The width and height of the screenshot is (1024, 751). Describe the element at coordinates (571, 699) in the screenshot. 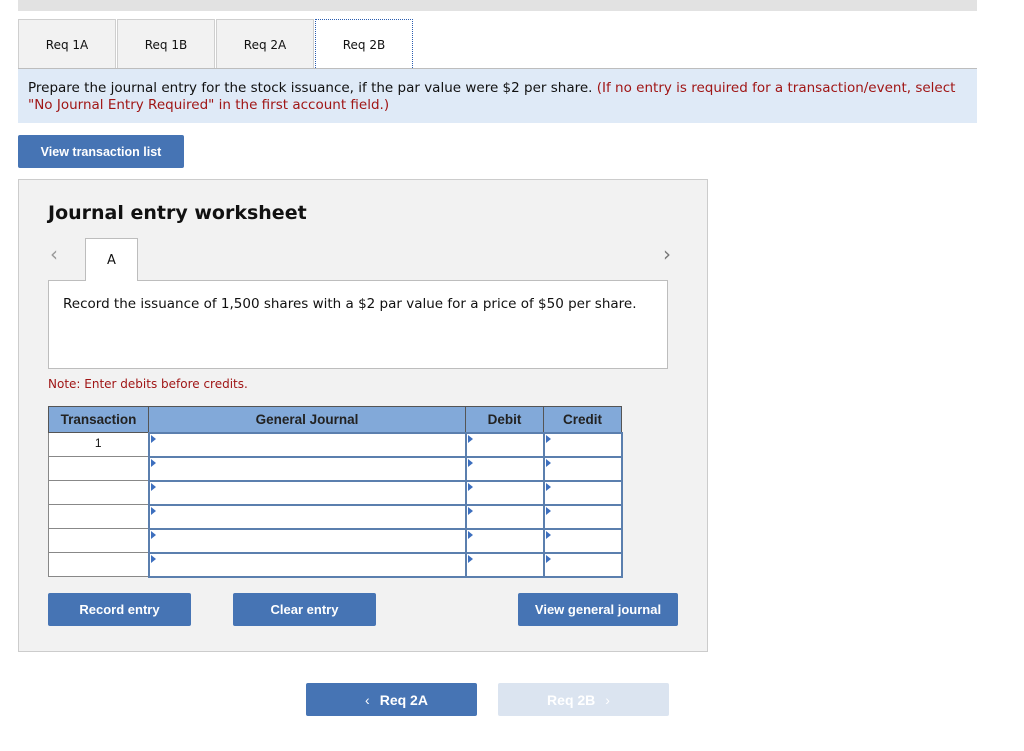

I see `next-req-label: Req 2B` at that location.